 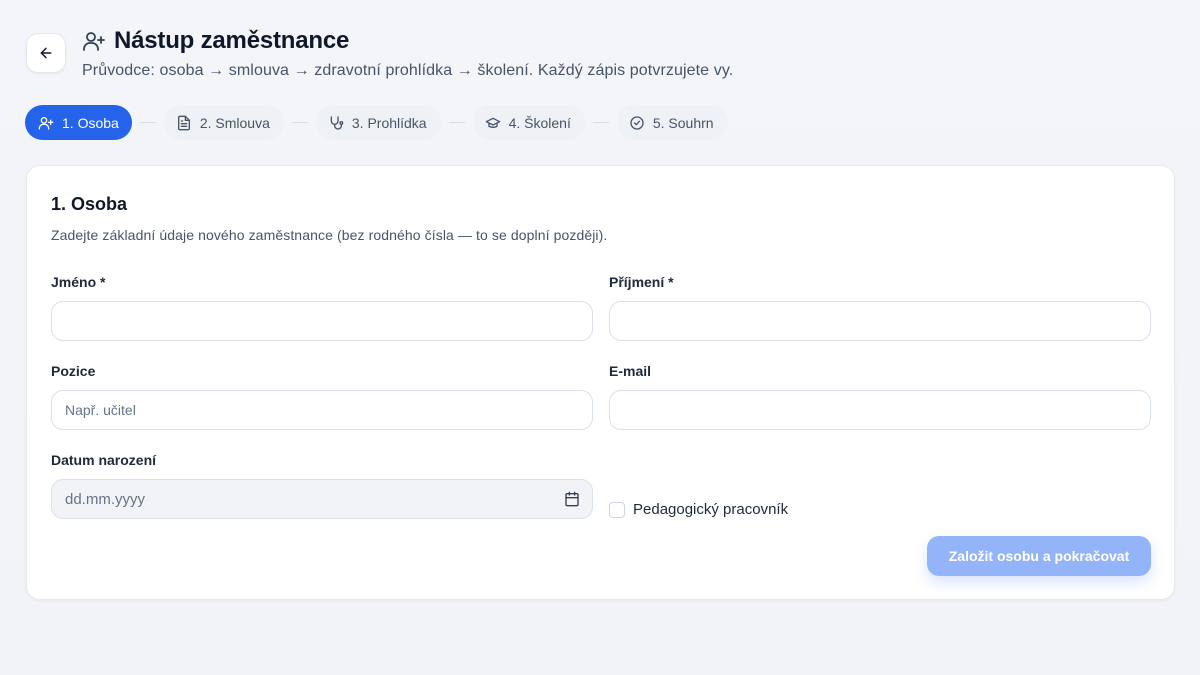 What do you see at coordinates (572, 499) in the screenshot?
I see `calendar-icon` at bounding box center [572, 499].